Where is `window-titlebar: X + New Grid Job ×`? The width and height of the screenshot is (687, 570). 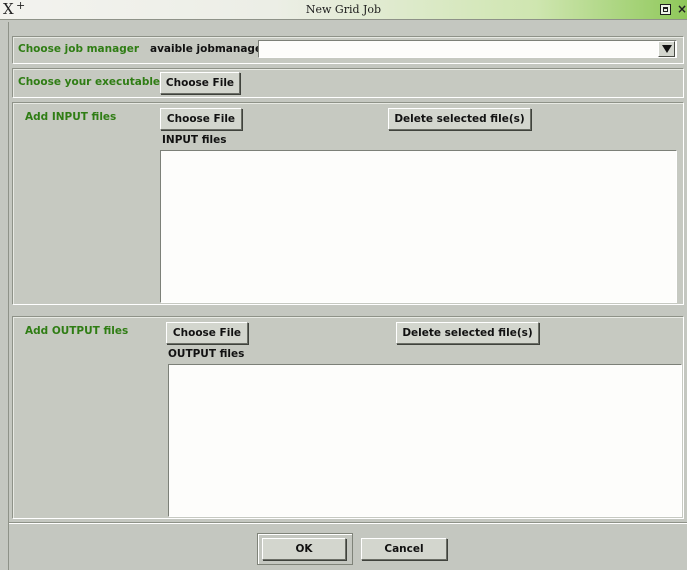
window-titlebar: X + New Grid Job × is located at coordinates (343, 10).